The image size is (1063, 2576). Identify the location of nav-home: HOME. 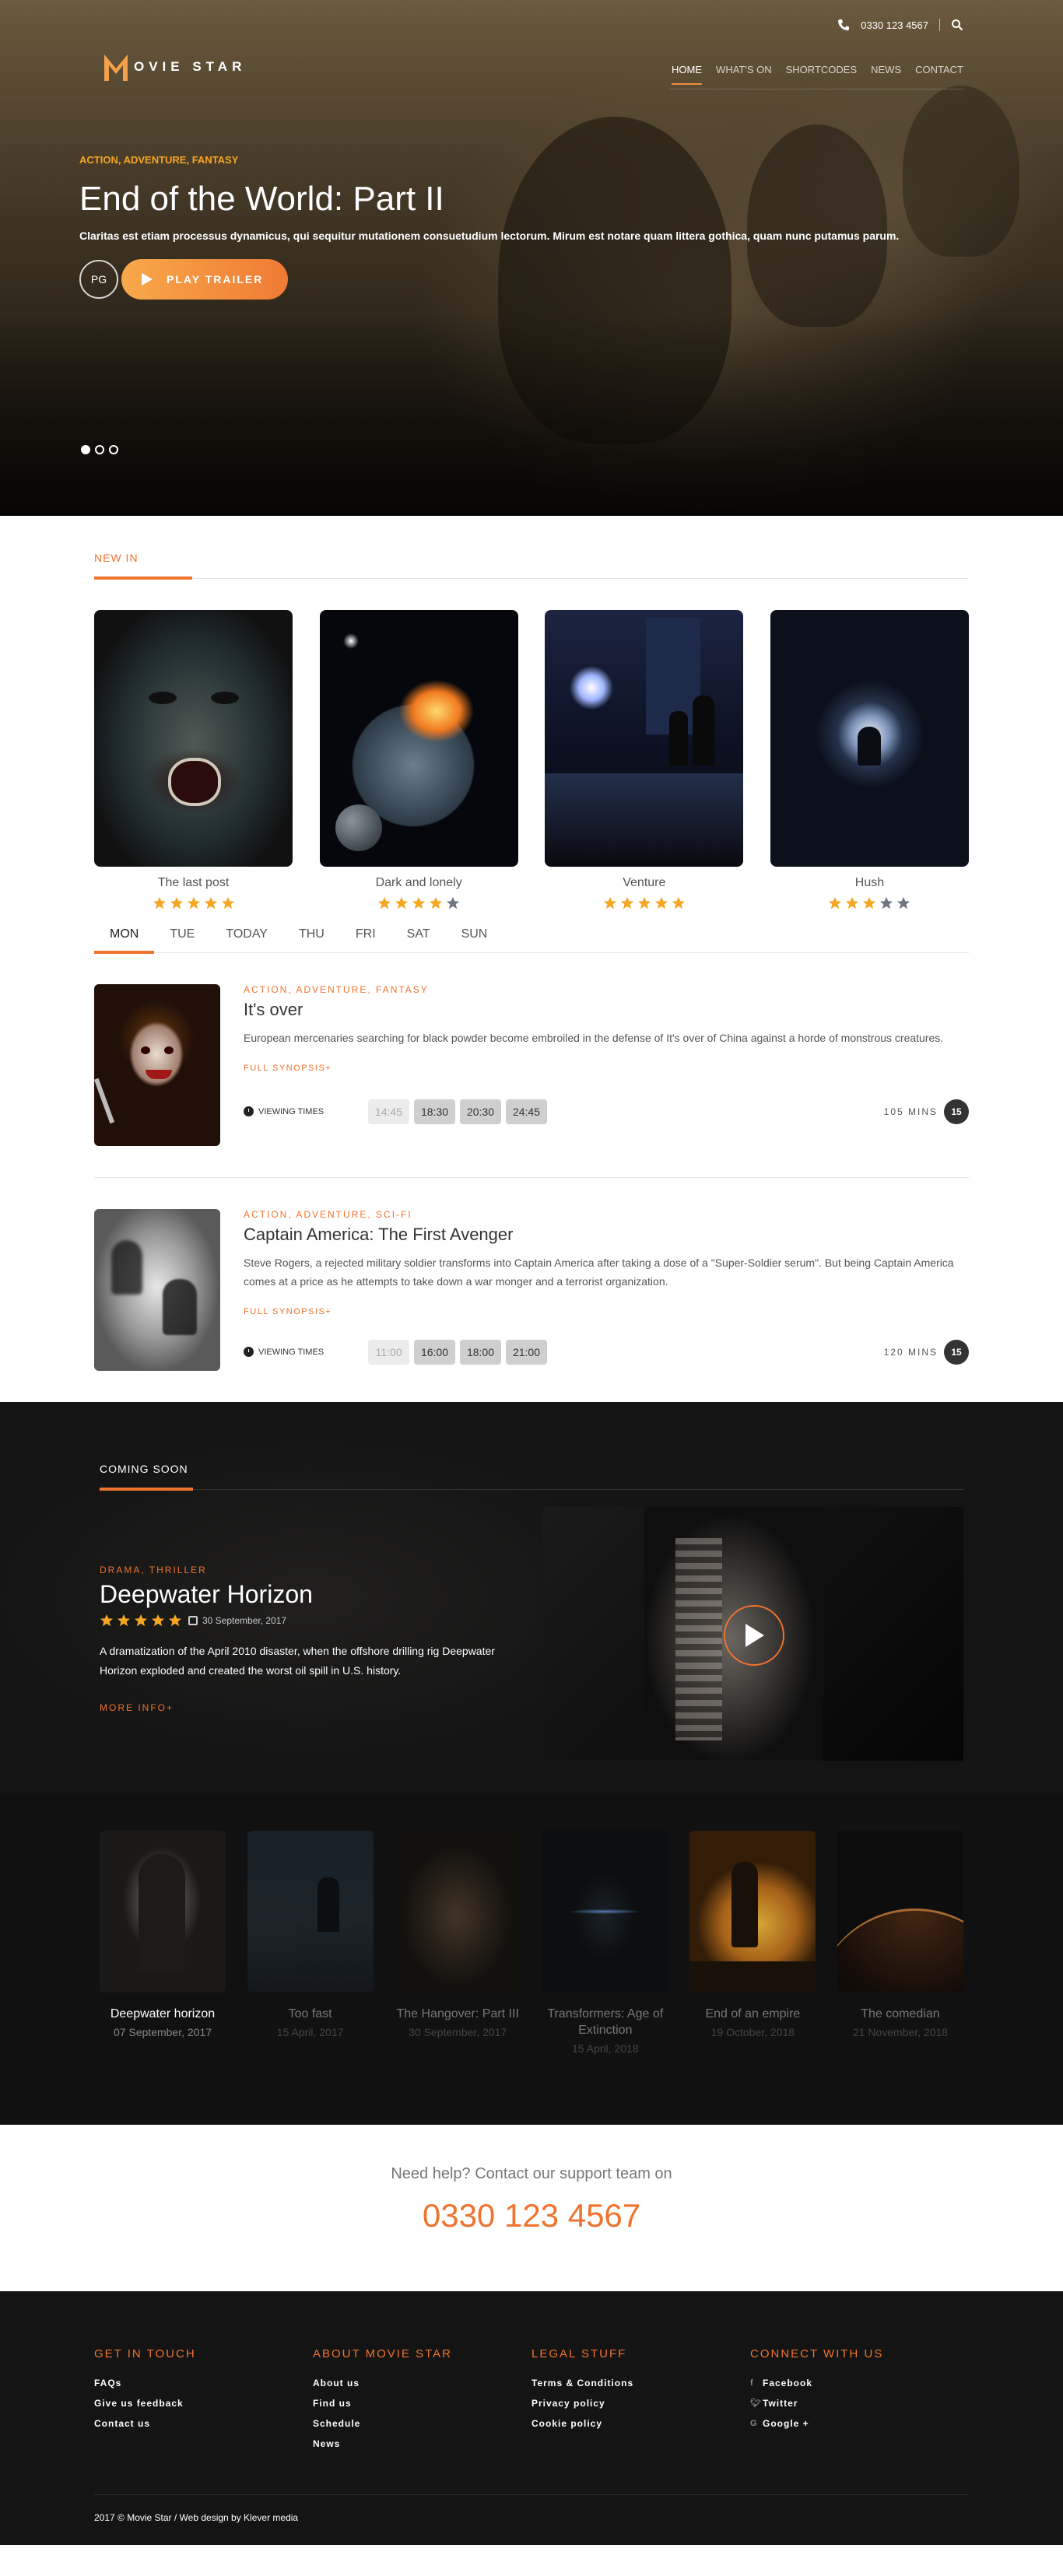
(687, 75).